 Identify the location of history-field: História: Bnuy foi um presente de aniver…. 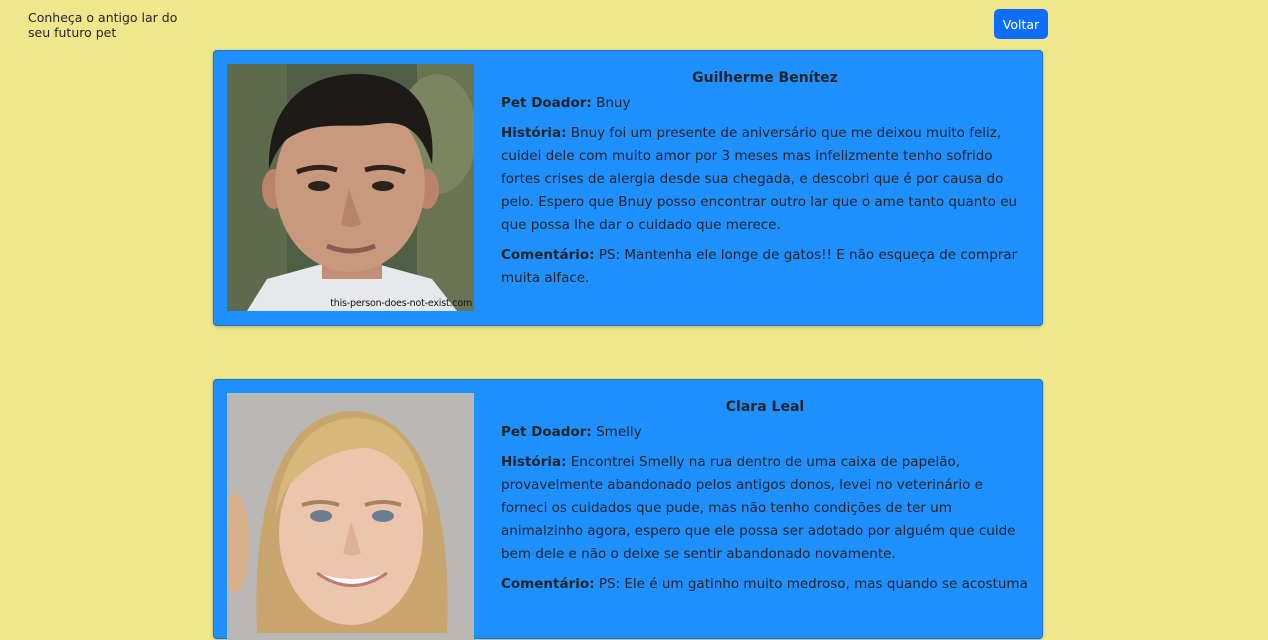
(765, 179).